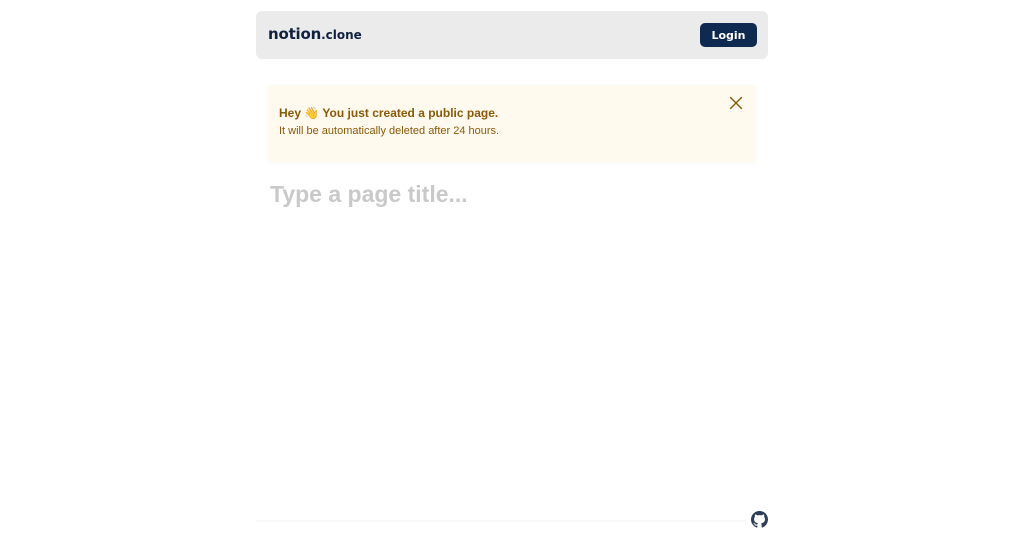 The height and width of the screenshot is (543, 1024). What do you see at coordinates (512, 35) in the screenshot?
I see `header-bar: notion.clone Login` at bounding box center [512, 35].